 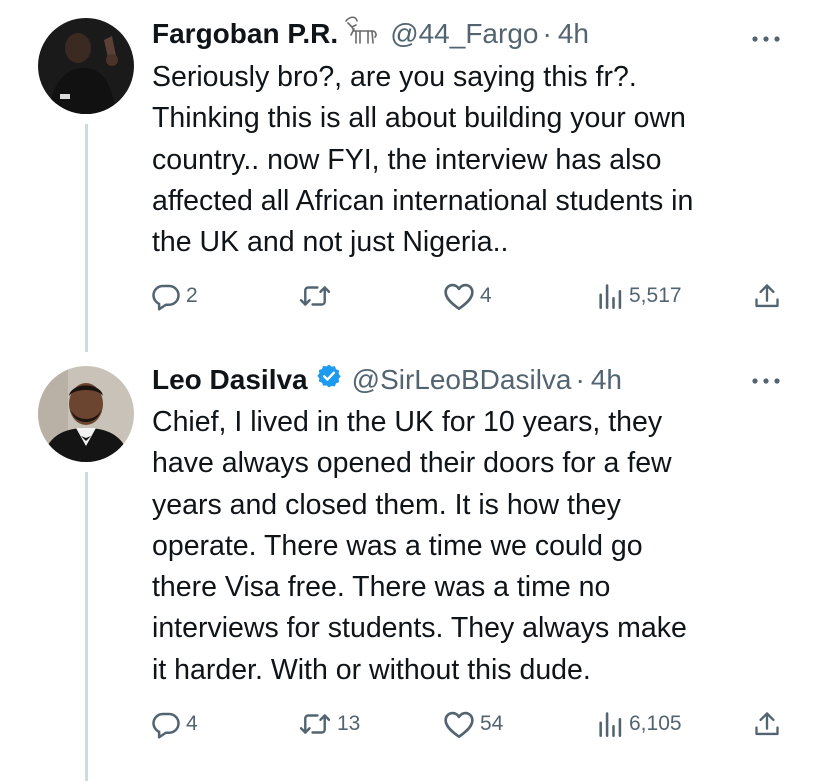 I want to click on goat-emoji-icon, so click(x=361, y=34).